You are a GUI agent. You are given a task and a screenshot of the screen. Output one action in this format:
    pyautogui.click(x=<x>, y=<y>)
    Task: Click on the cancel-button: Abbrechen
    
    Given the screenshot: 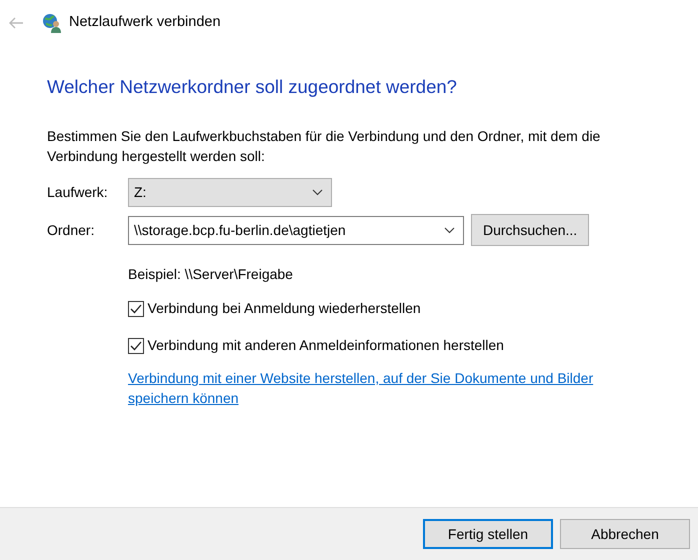 What is the action you would take?
    pyautogui.click(x=625, y=534)
    